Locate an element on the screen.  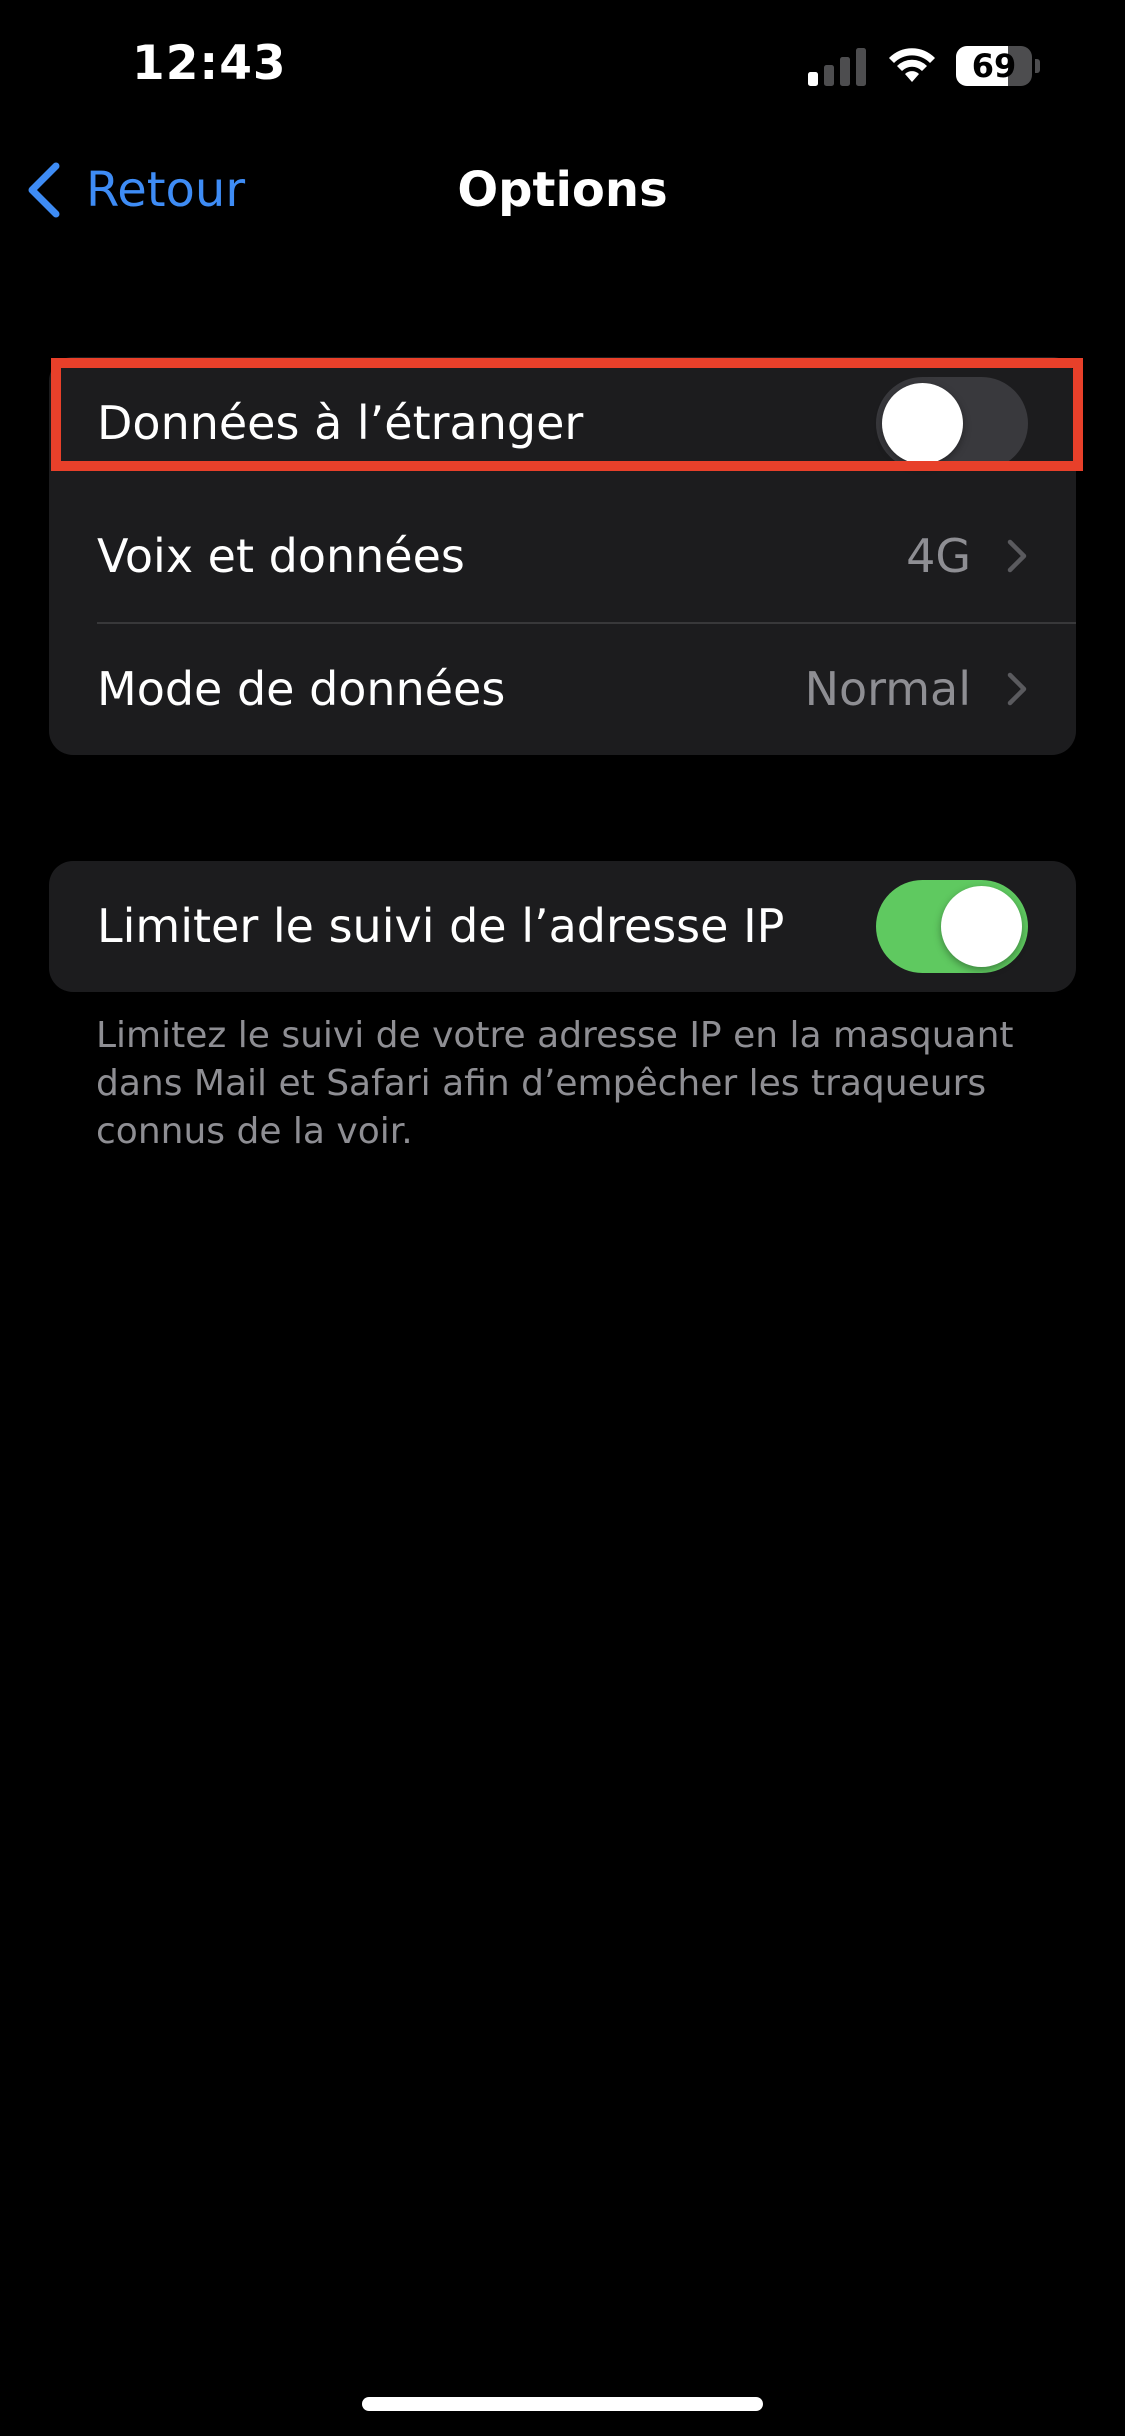
page-title: Options is located at coordinates (562, 190).